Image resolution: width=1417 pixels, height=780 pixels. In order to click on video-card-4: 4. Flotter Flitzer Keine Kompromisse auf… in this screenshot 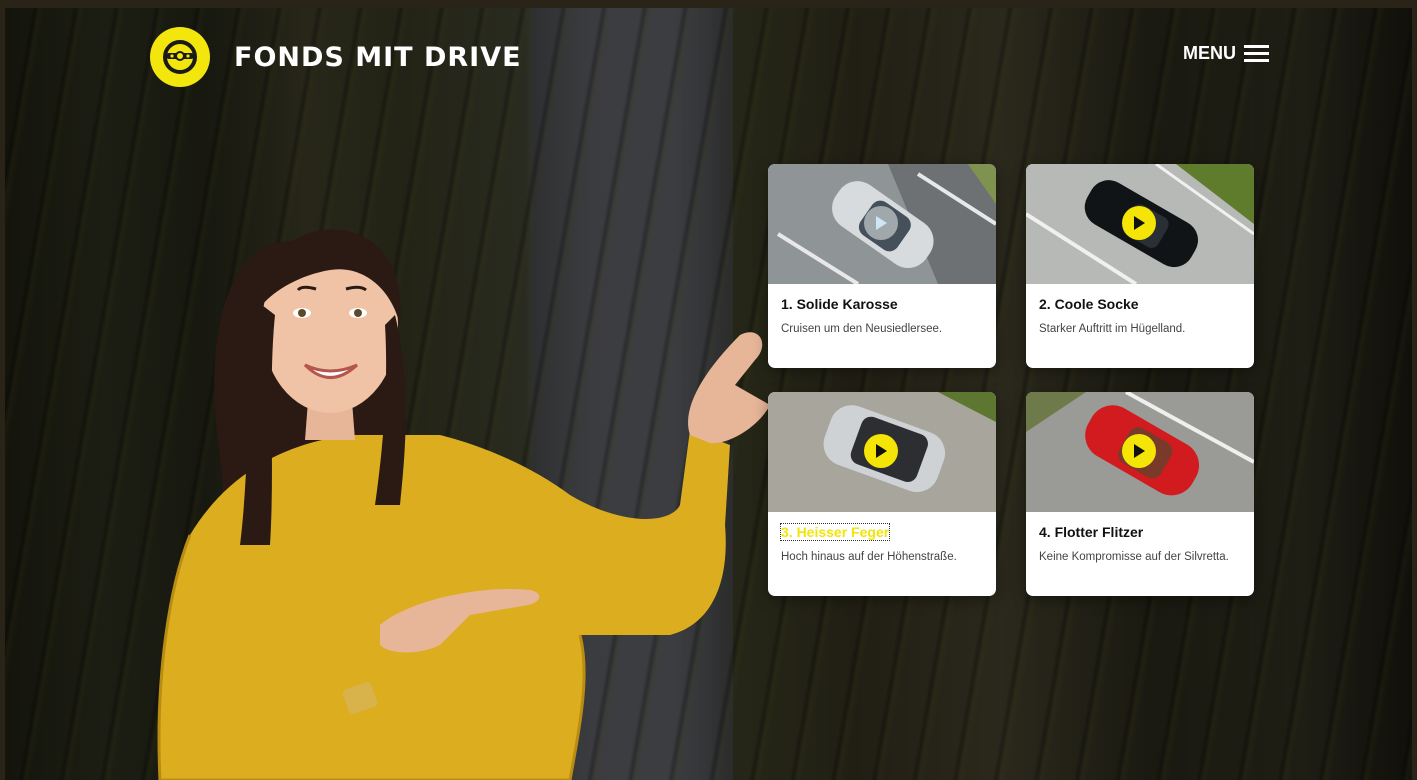, I will do `click(1140, 494)`.